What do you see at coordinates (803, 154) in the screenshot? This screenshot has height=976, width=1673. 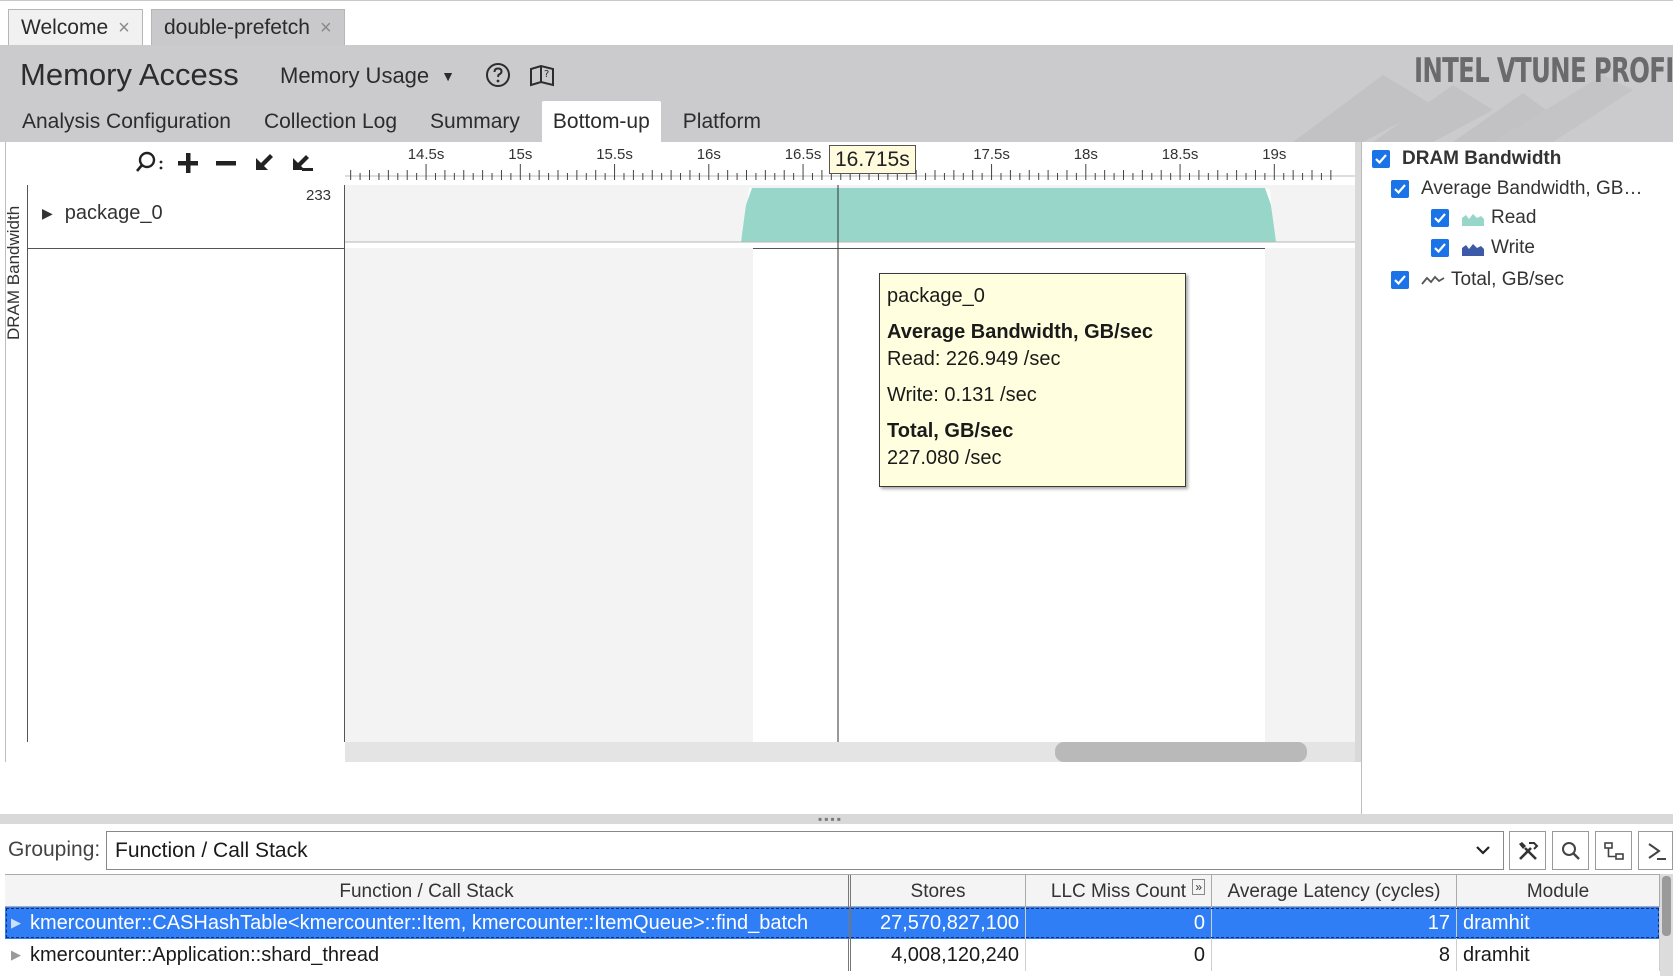 I see `ruler-tick-label: 16.5s` at bounding box center [803, 154].